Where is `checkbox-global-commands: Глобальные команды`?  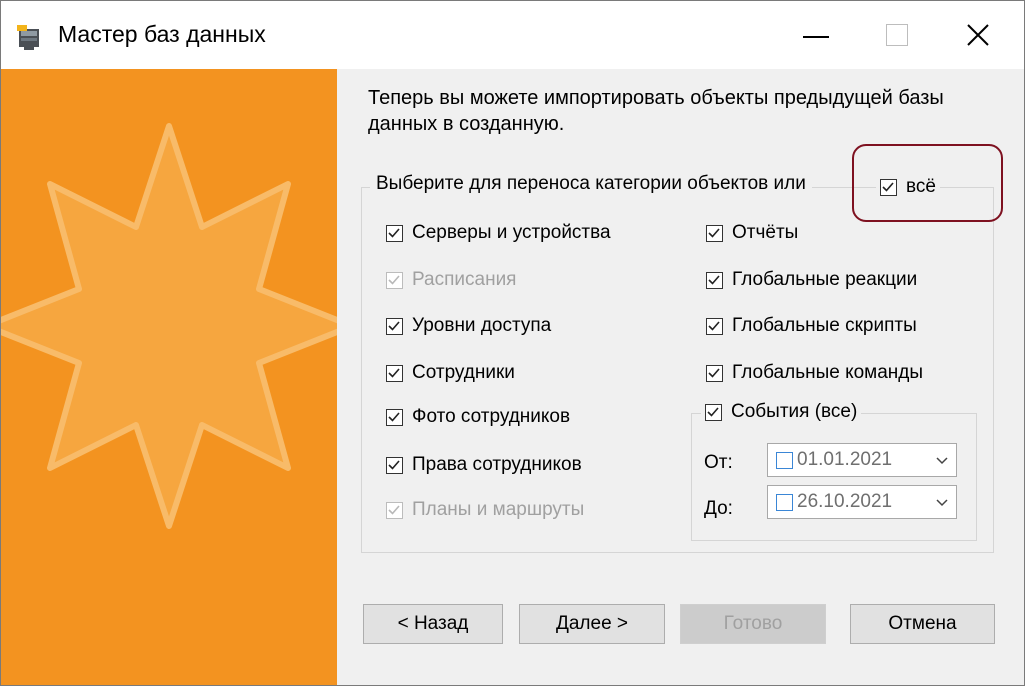
checkbox-global-commands: Глобальные команды is located at coordinates (814, 373).